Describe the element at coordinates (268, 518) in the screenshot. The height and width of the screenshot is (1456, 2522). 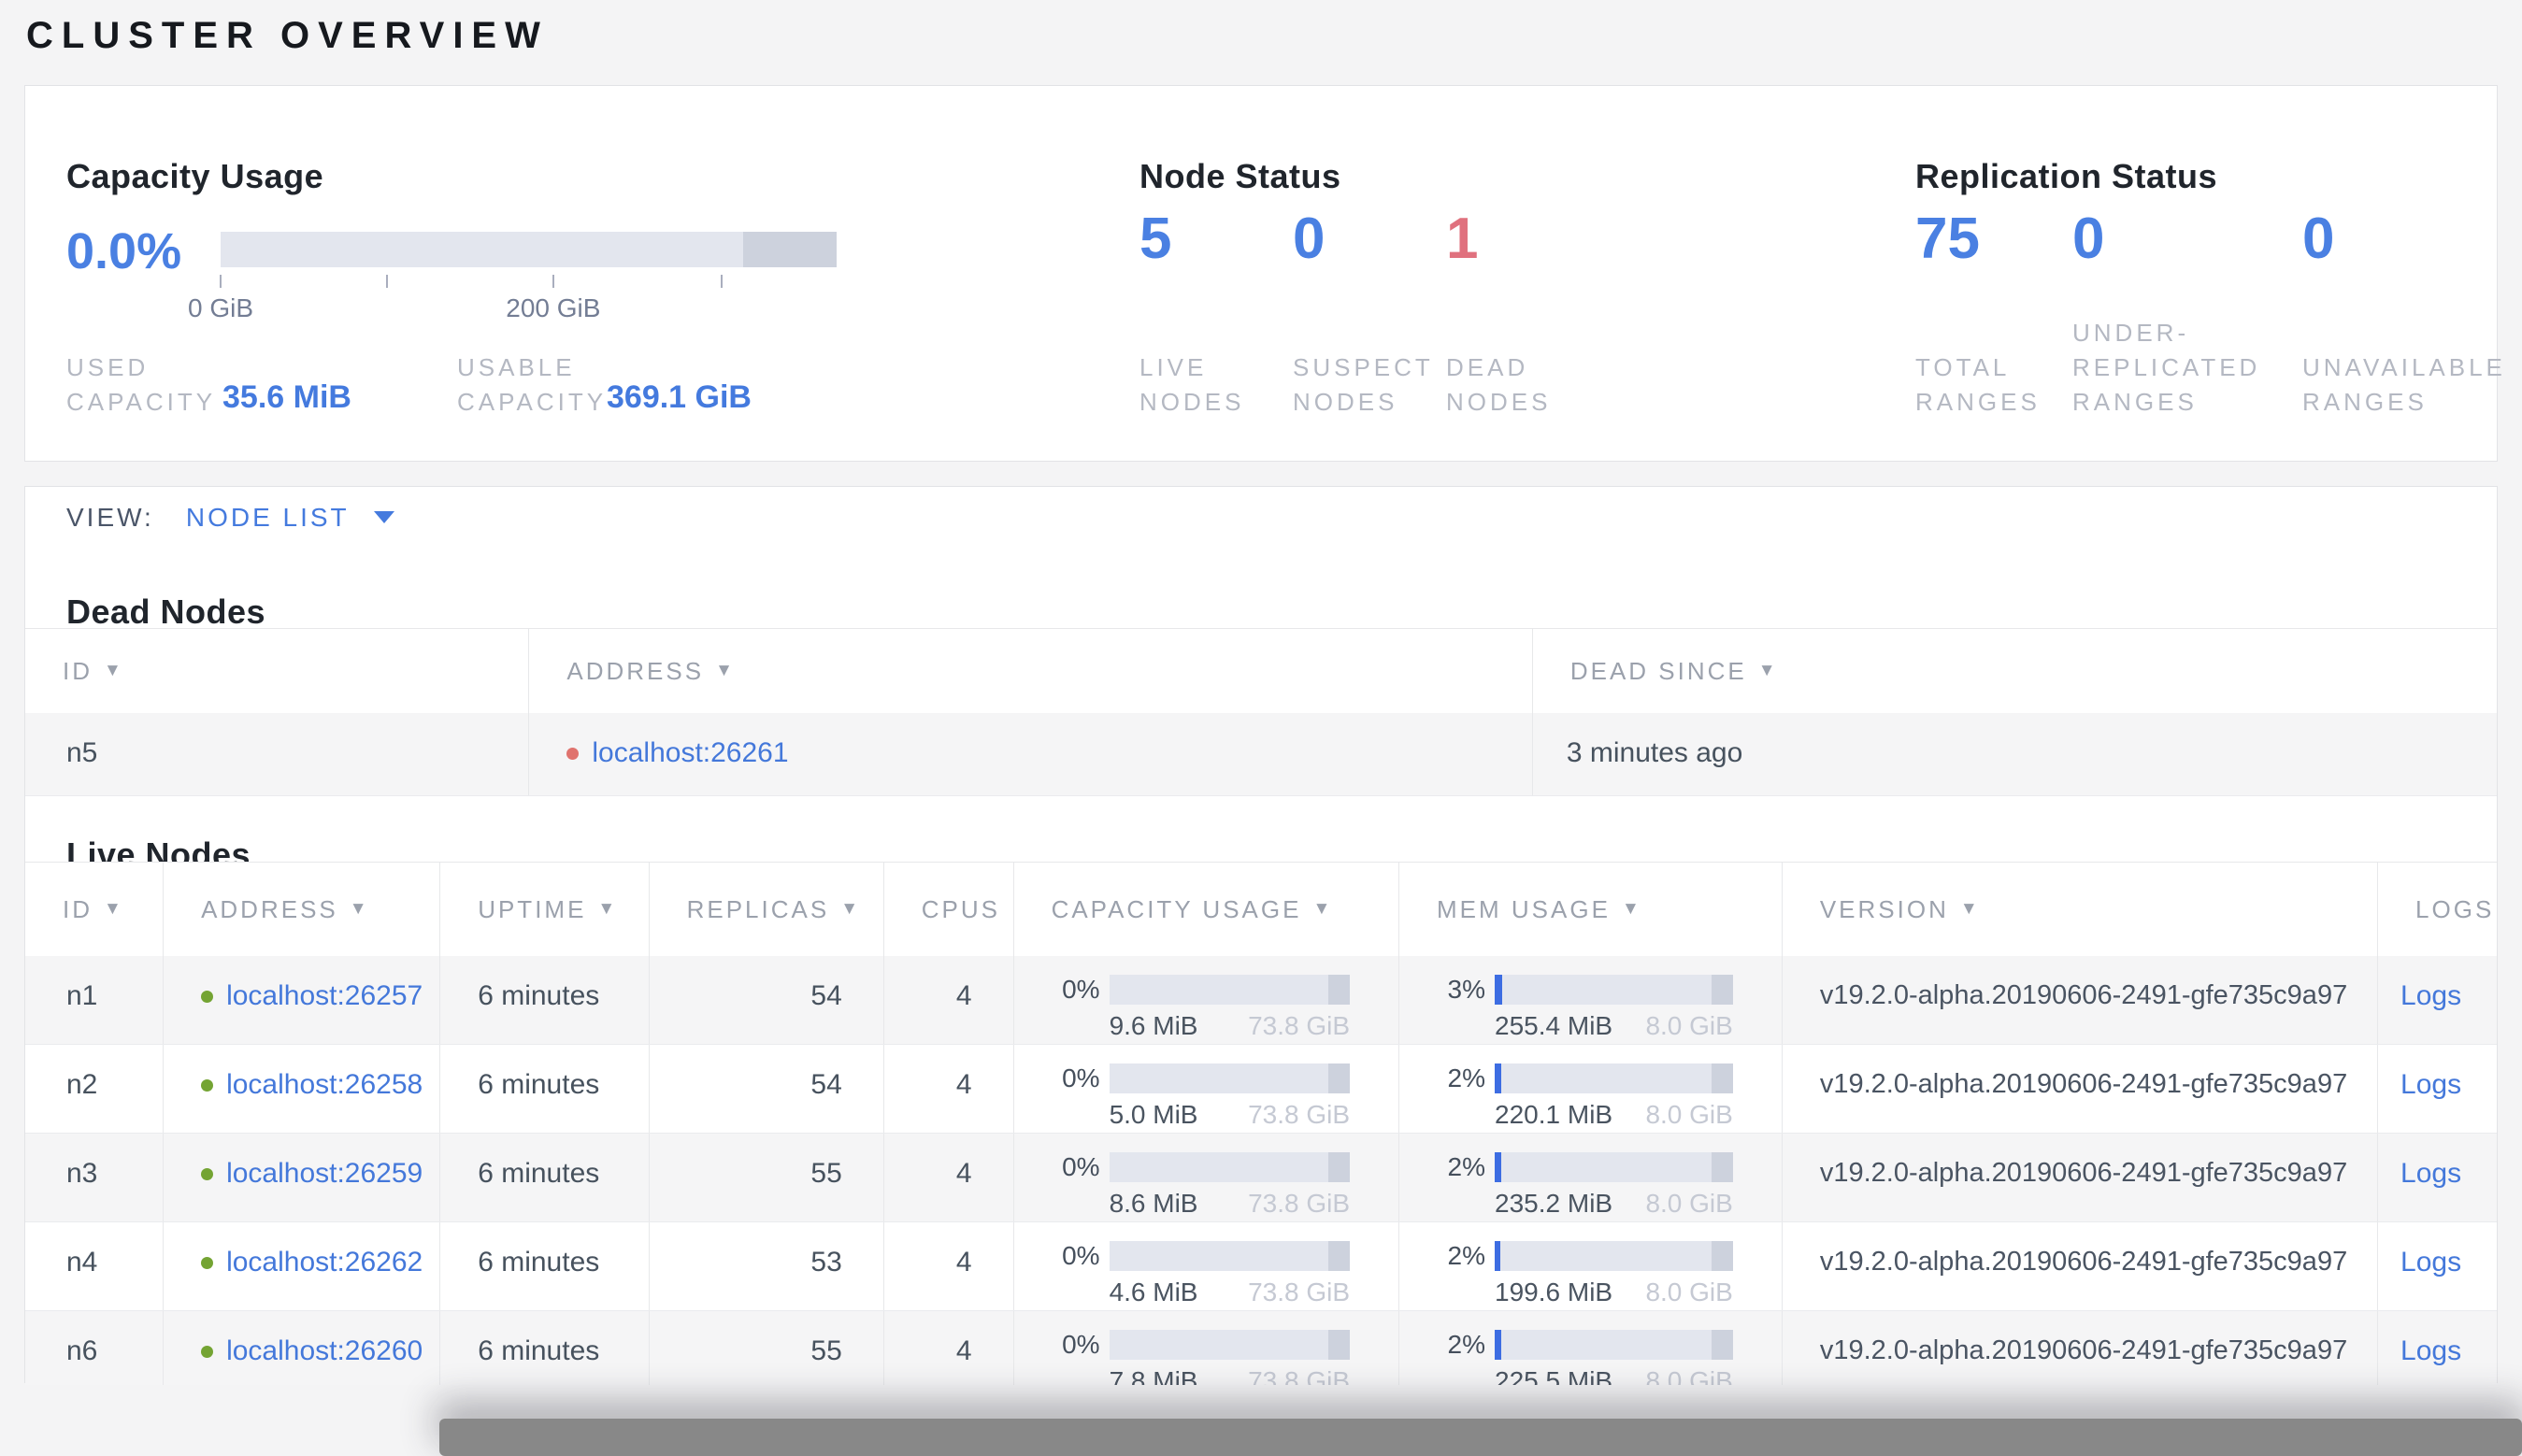
I see `view-dropdown-value: NODE LIST` at that location.